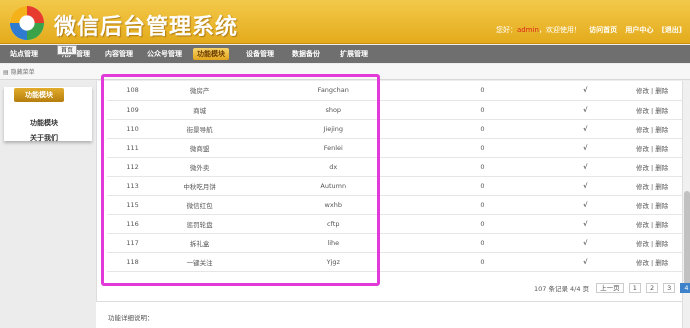 This screenshot has width=690, height=328. I want to click on pagination: 107 条记录 4/4 页 上一页 1 2 3 4, so click(612, 288).